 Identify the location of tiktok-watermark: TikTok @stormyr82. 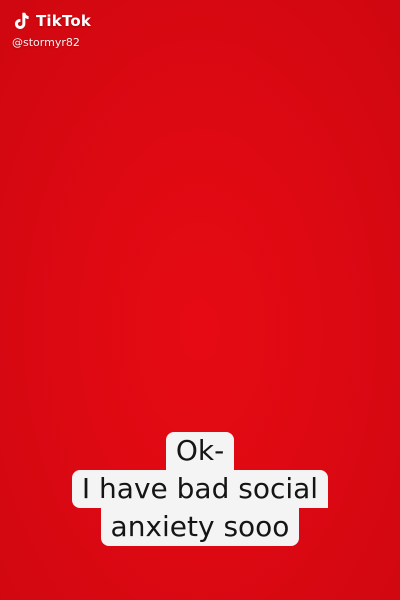
(50, 29).